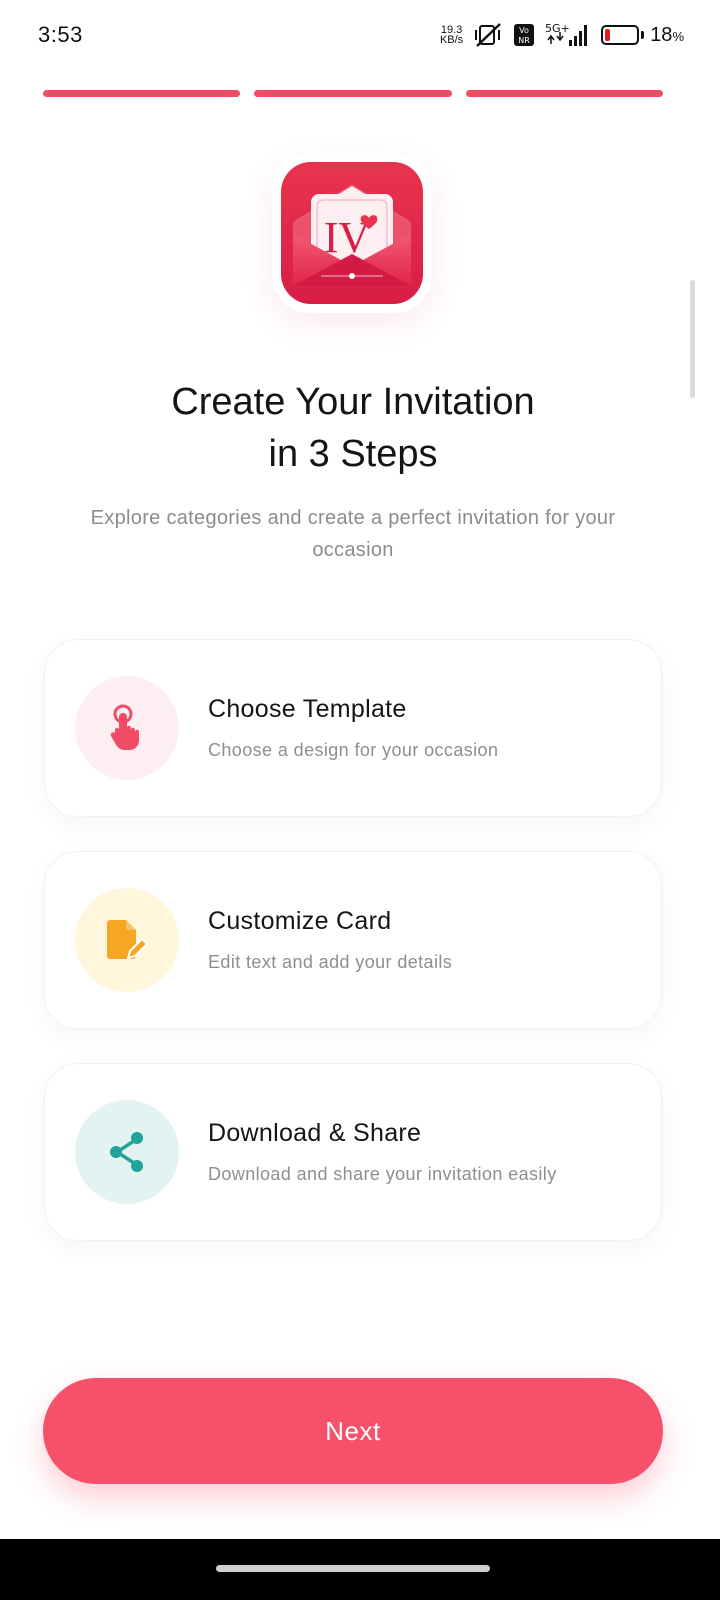 The image size is (720, 1600). What do you see at coordinates (353, 750) in the screenshot?
I see `step-description: Choose a design for your occasion` at bounding box center [353, 750].